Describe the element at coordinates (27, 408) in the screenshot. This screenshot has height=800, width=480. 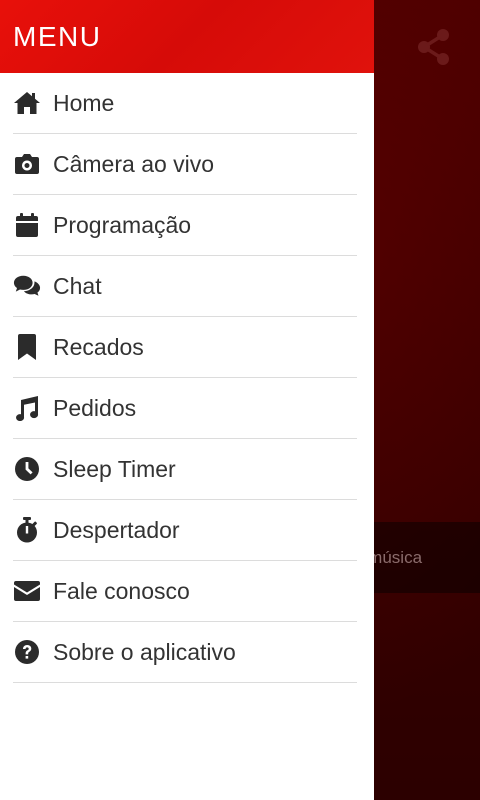
I see `music-icon` at that location.